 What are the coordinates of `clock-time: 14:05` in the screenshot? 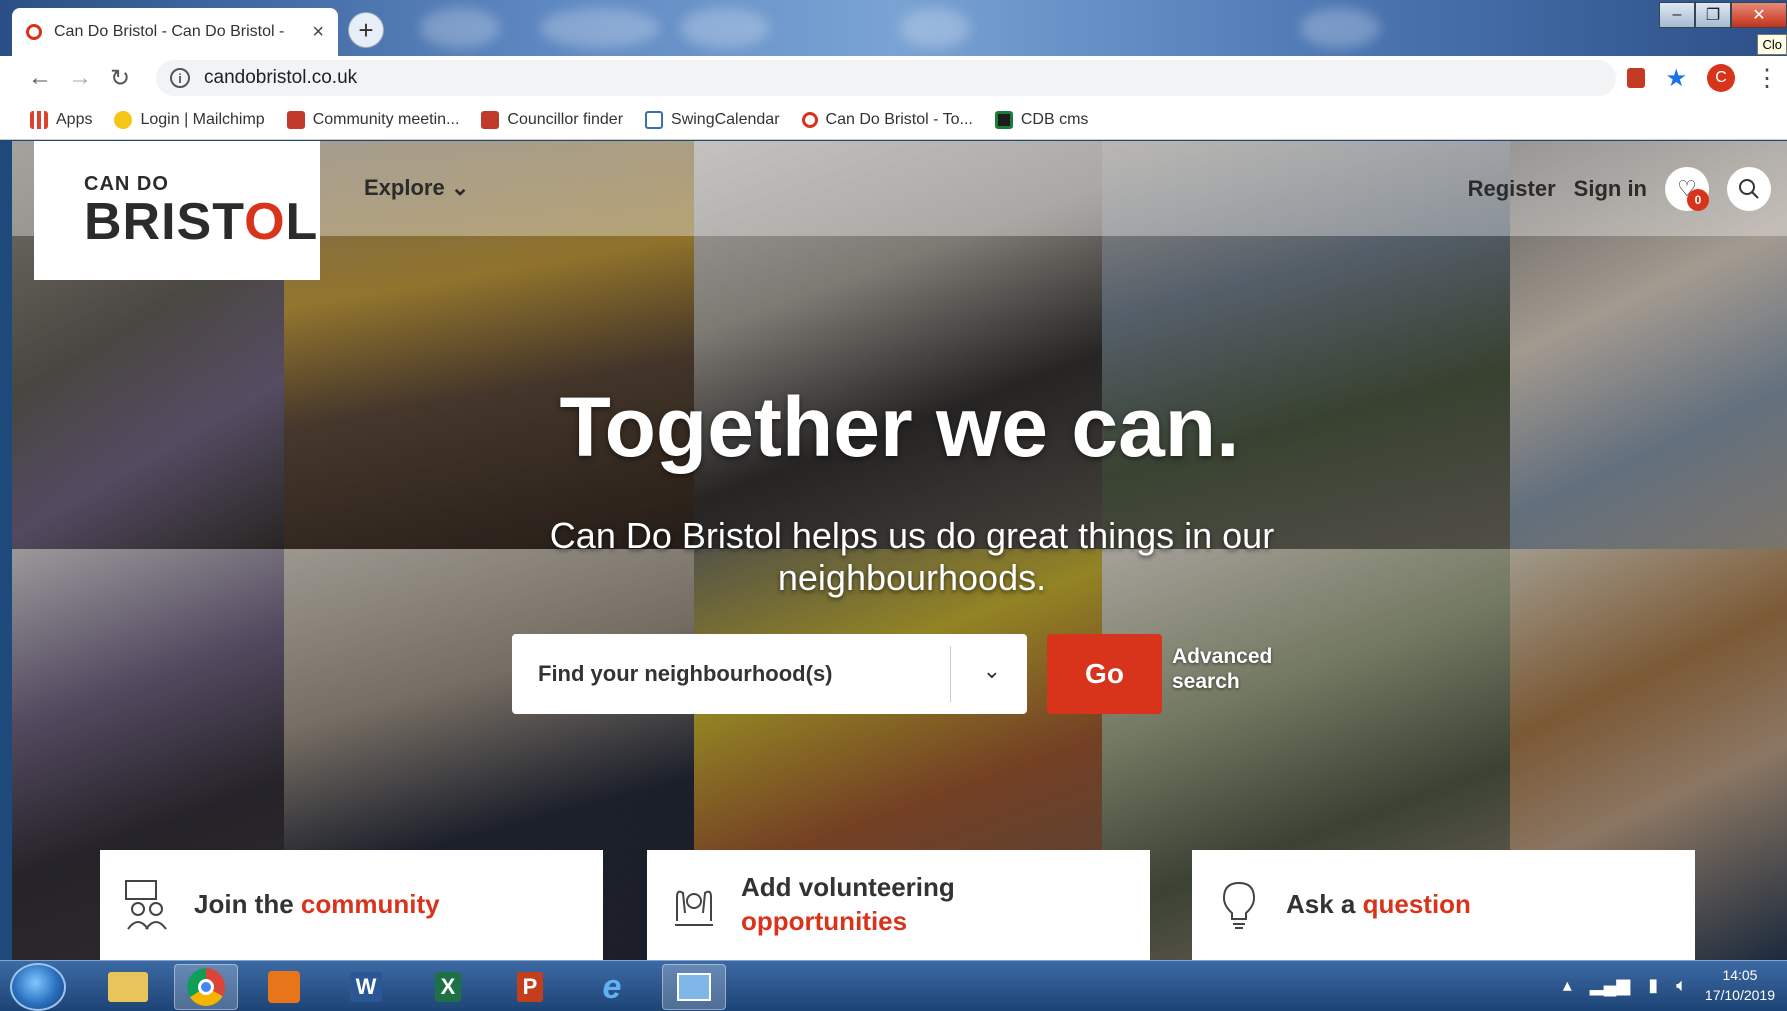 It's located at (1740, 975).